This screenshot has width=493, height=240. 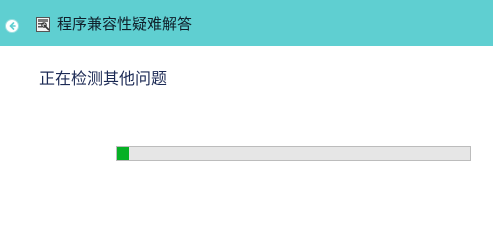 I want to click on status-message: 正在检测其他问题, so click(x=103, y=78).